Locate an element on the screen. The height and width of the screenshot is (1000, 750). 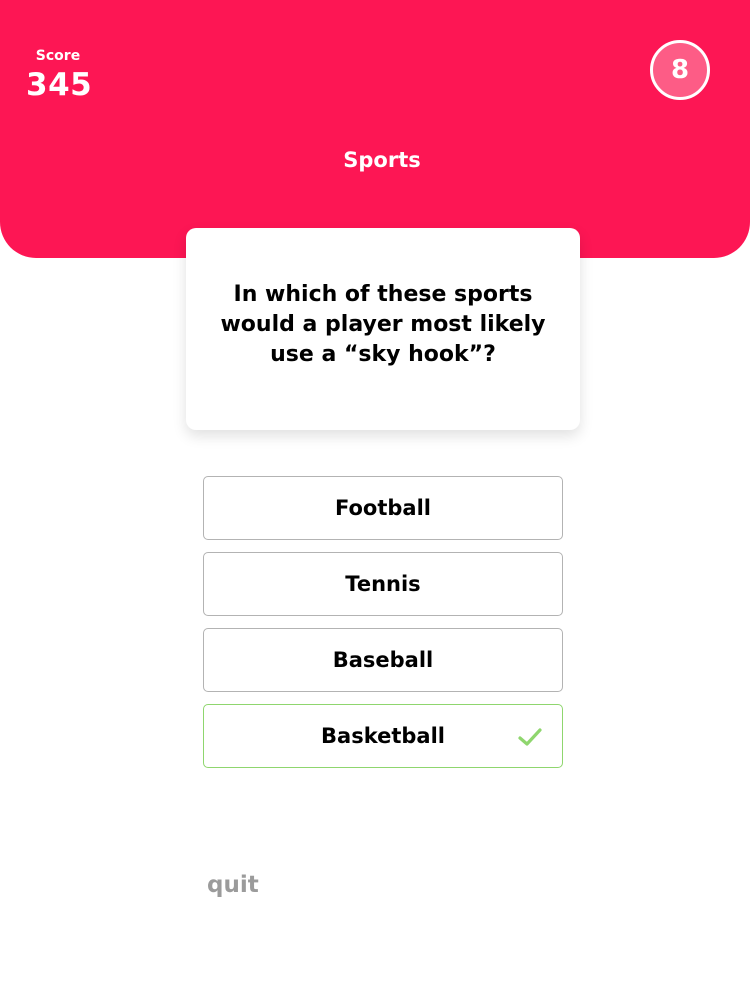
answer-option-tennis: Tennis is located at coordinates (383, 584).